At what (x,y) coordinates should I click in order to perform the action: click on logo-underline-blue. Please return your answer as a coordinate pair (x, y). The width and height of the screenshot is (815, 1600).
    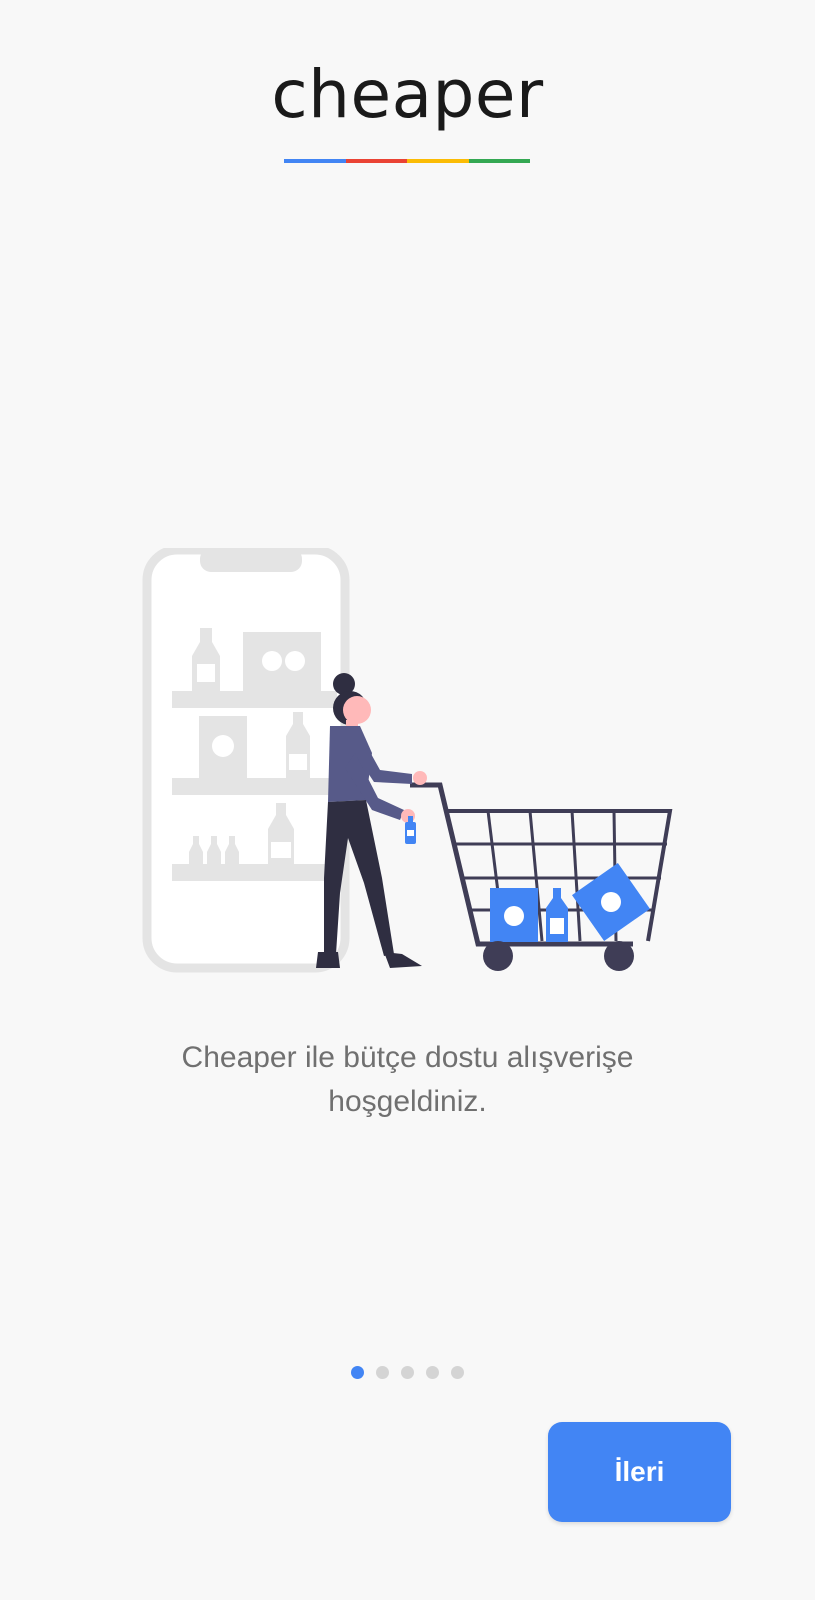
    Looking at the image, I should click on (315, 161).